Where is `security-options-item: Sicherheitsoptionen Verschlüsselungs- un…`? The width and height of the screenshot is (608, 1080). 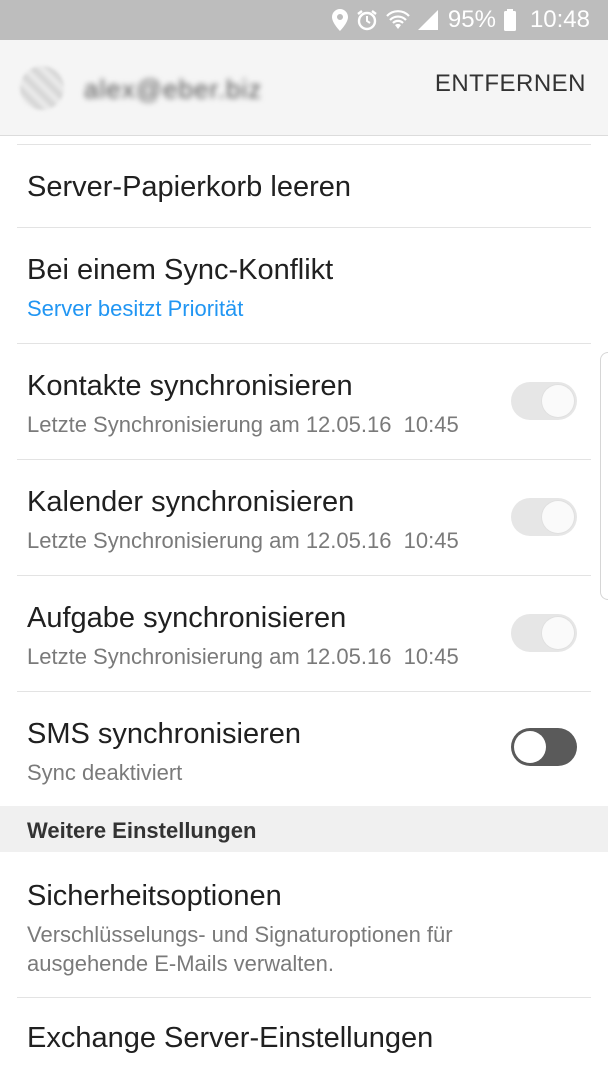 security-options-item: Sicherheitsoptionen Verschlüsselungs- un… is located at coordinates (304, 925).